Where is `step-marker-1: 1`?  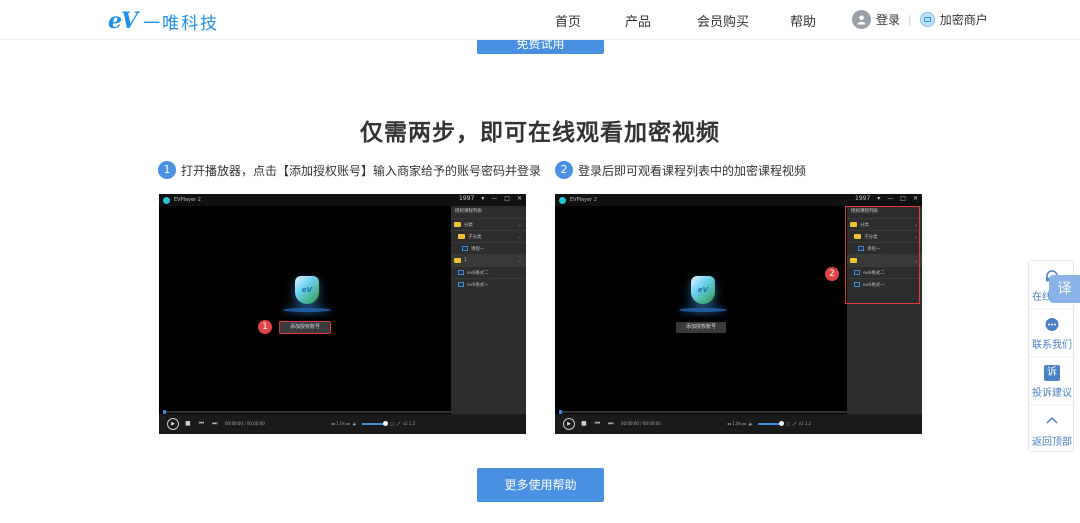 step-marker-1: 1 is located at coordinates (265, 327).